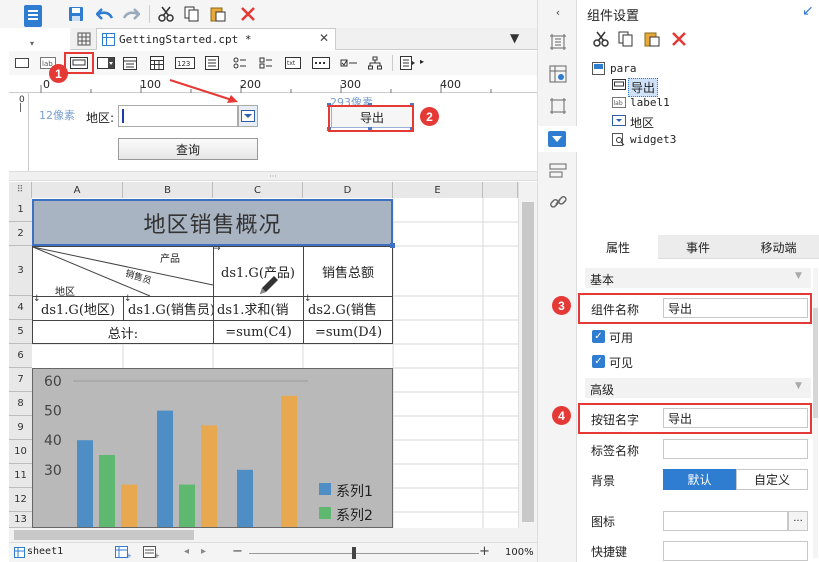 The image size is (819, 562). What do you see at coordinates (45, 551) in the screenshot?
I see `sheet-tab: sheet1` at bounding box center [45, 551].